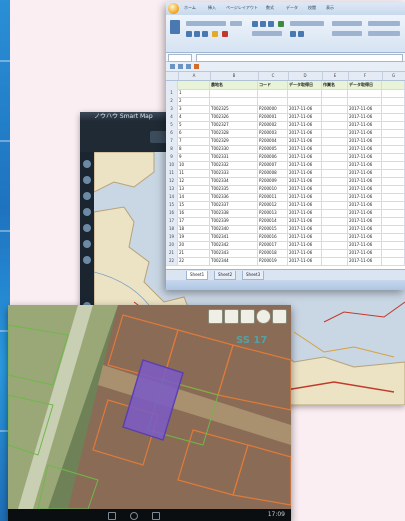  Describe the element at coordinates (330, 8) in the screenshot. I see `ribbon-tab-view: 表示` at that location.